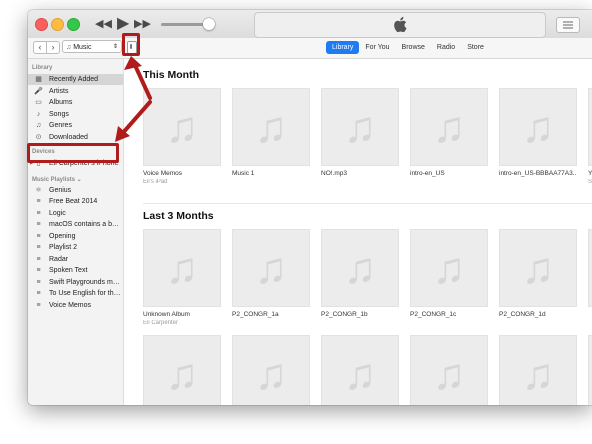  I want to click on tab-for-you: For You, so click(377, 47).